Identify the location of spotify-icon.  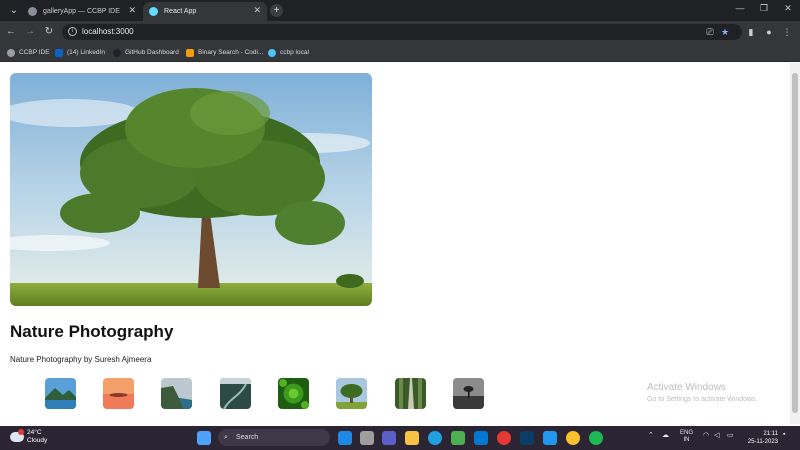
(596, 438).